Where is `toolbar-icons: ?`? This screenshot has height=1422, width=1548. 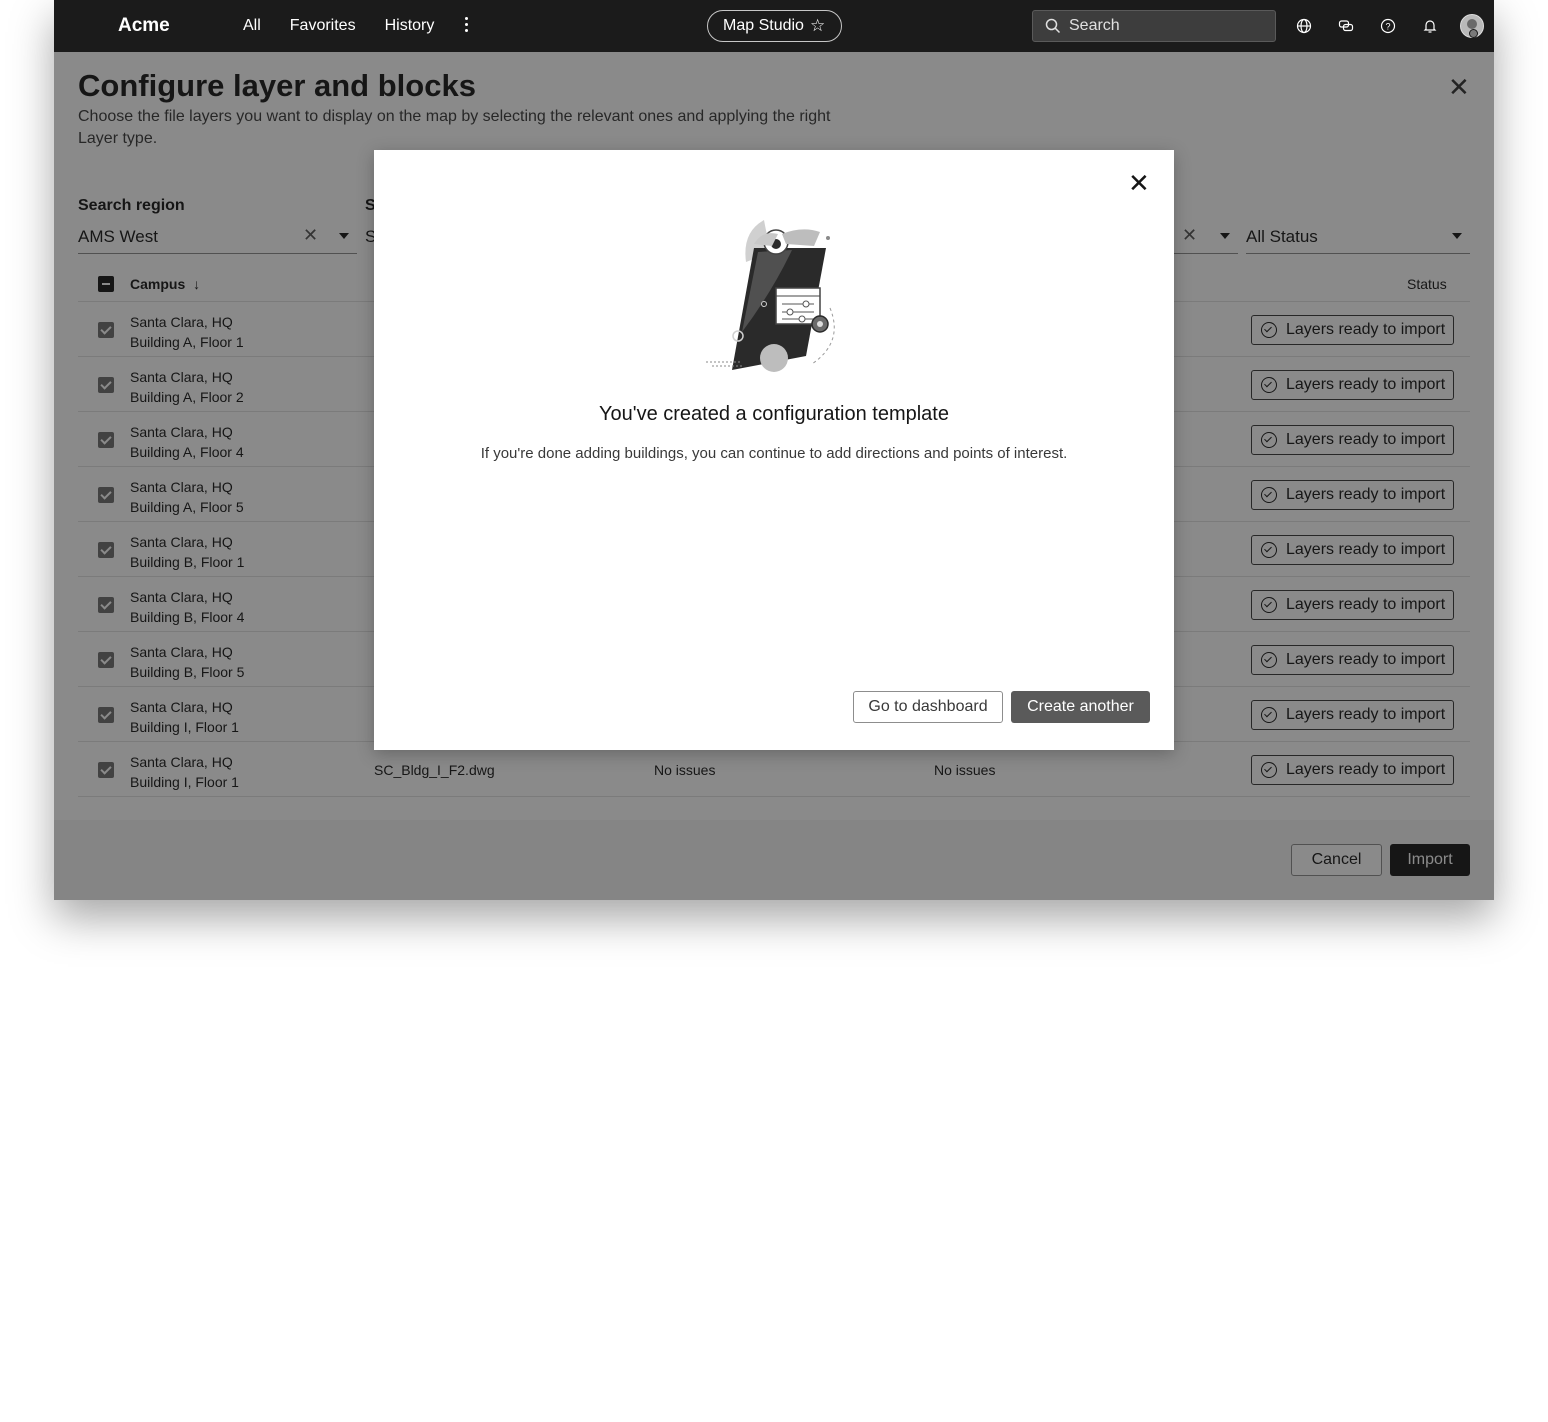 toolbar-icons: ? is located at coordinates (1388, 26).